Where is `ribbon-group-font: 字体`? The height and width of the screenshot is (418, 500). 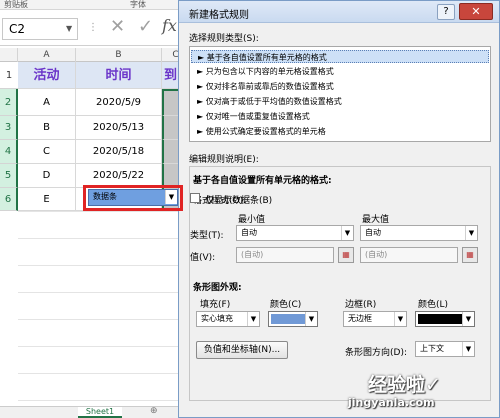
ribbon-group-font: 字体 is located at coordinates (138, 4).